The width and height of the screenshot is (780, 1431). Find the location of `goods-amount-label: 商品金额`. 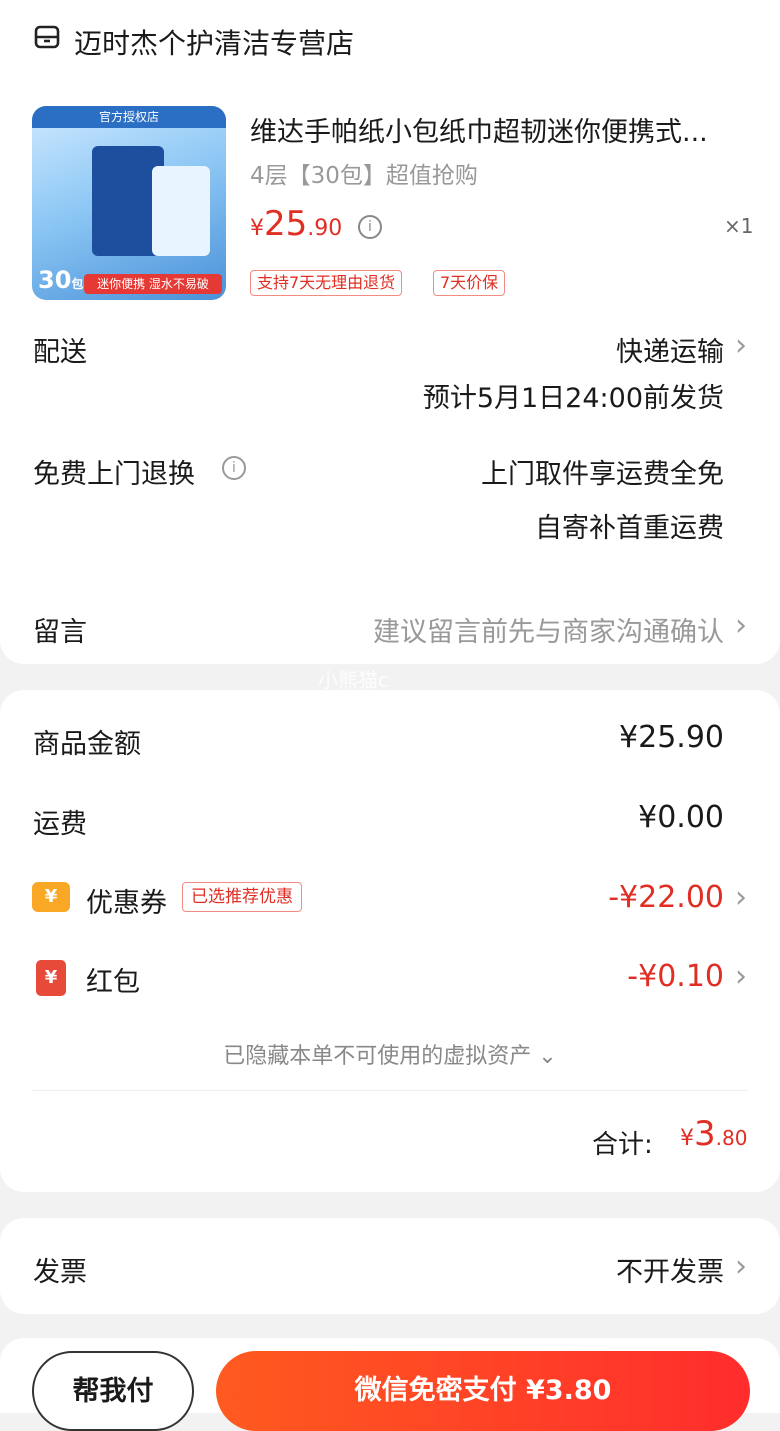

goods-amount-label: 商品金额 is located at coordinates (87, 744).